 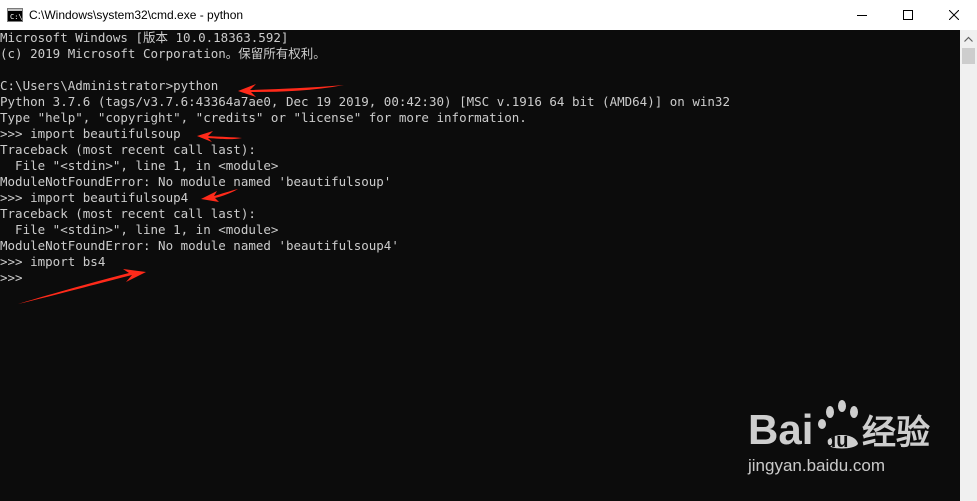 What do you see at coordinates (136, 15) in the screenshot?
I see `window-title: C:\Windows\system32\cmd.exe - python` at bounding box center [136, 15].